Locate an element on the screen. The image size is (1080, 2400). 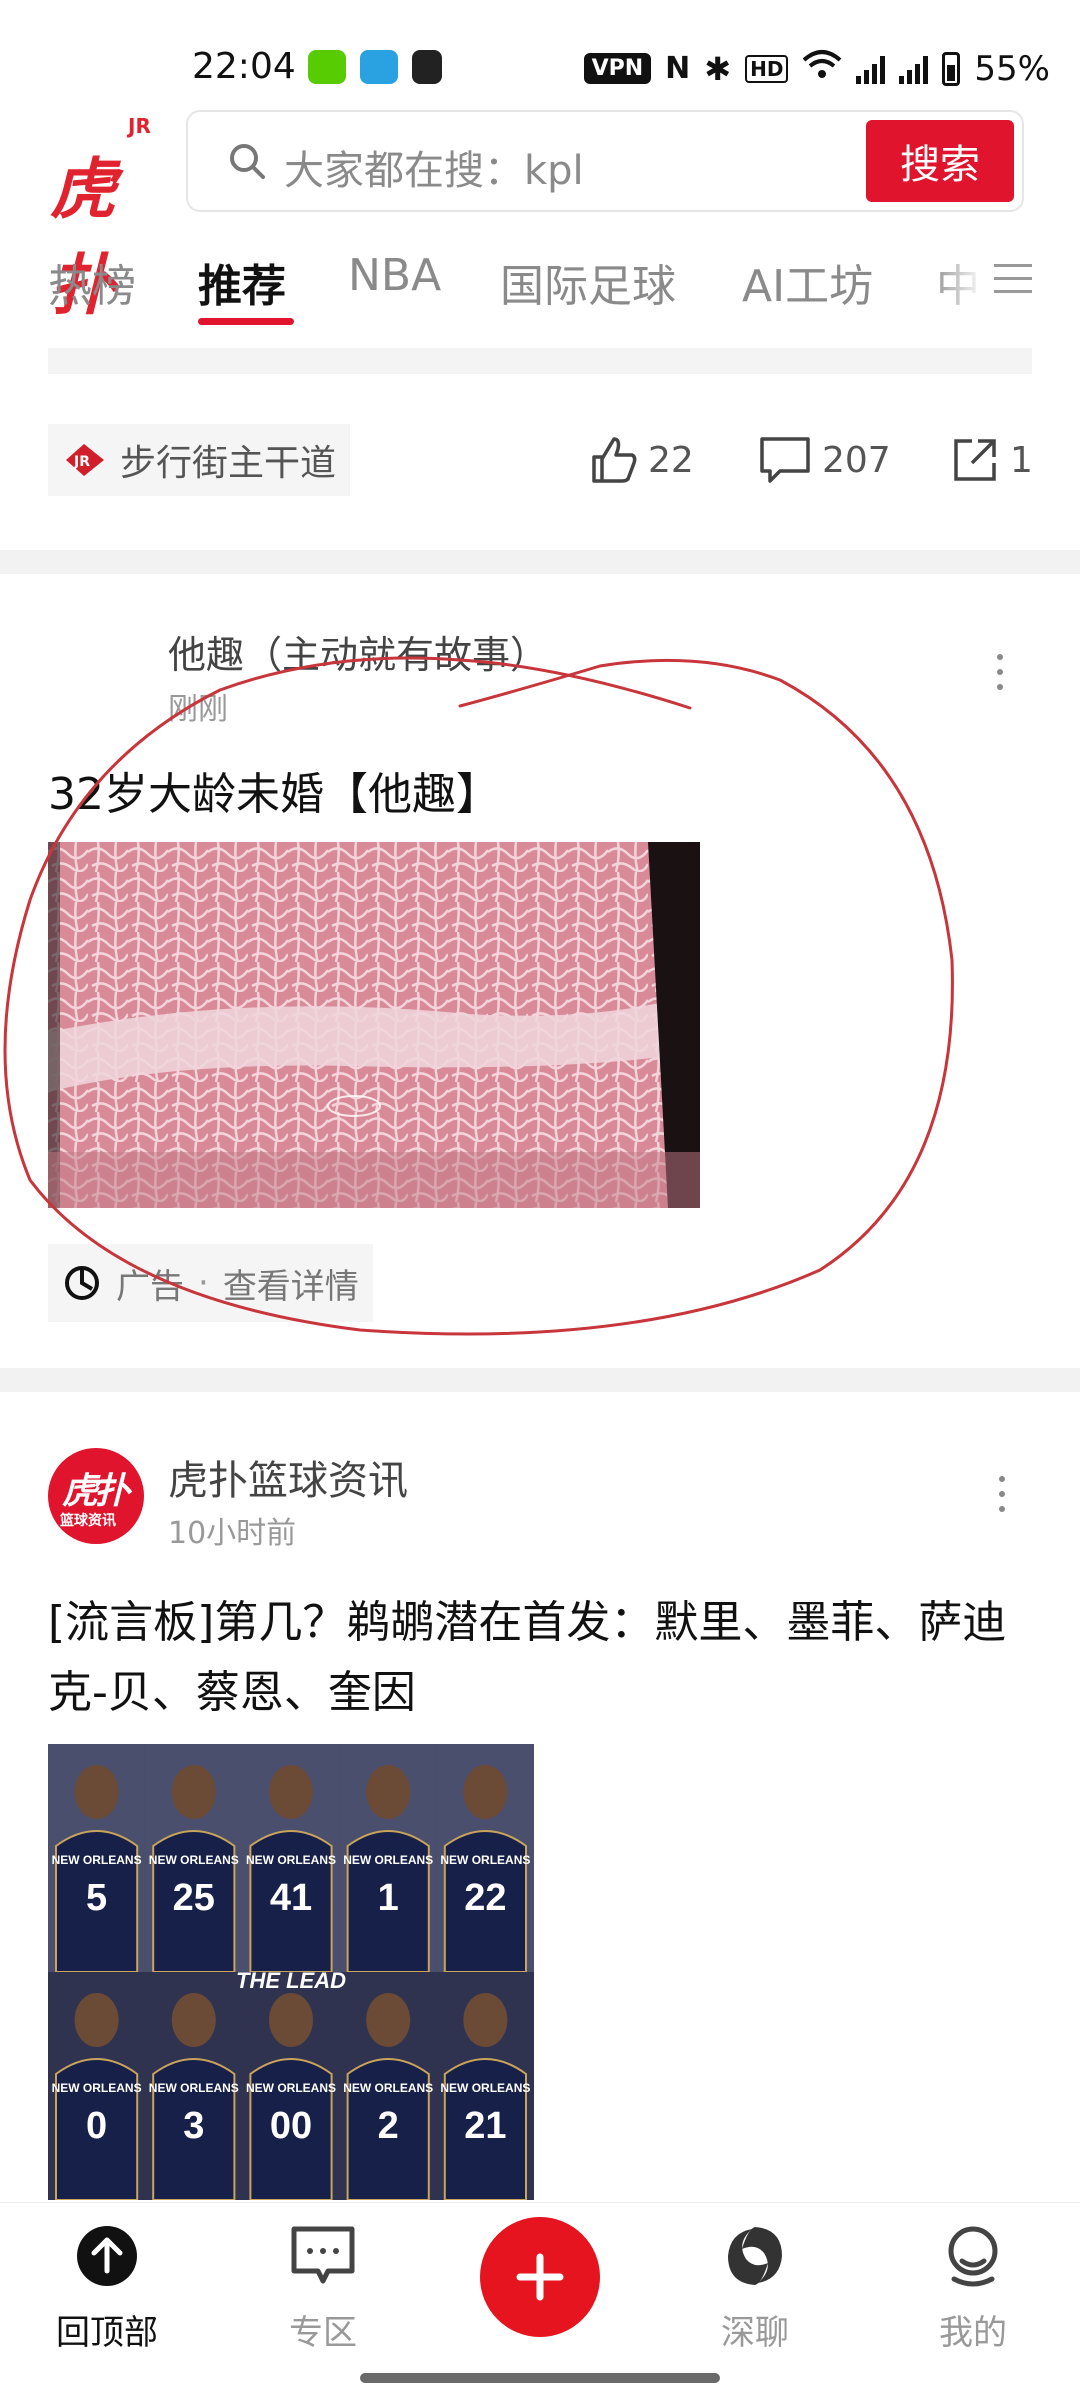
bottom-navigation: 回顶部 专区 深聊 我的 is located at coordinates (540, 2301).